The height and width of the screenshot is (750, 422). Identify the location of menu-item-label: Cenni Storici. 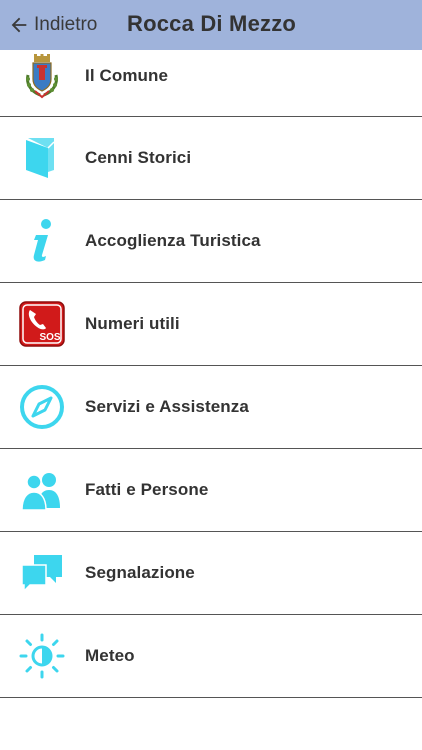
(138, 157).